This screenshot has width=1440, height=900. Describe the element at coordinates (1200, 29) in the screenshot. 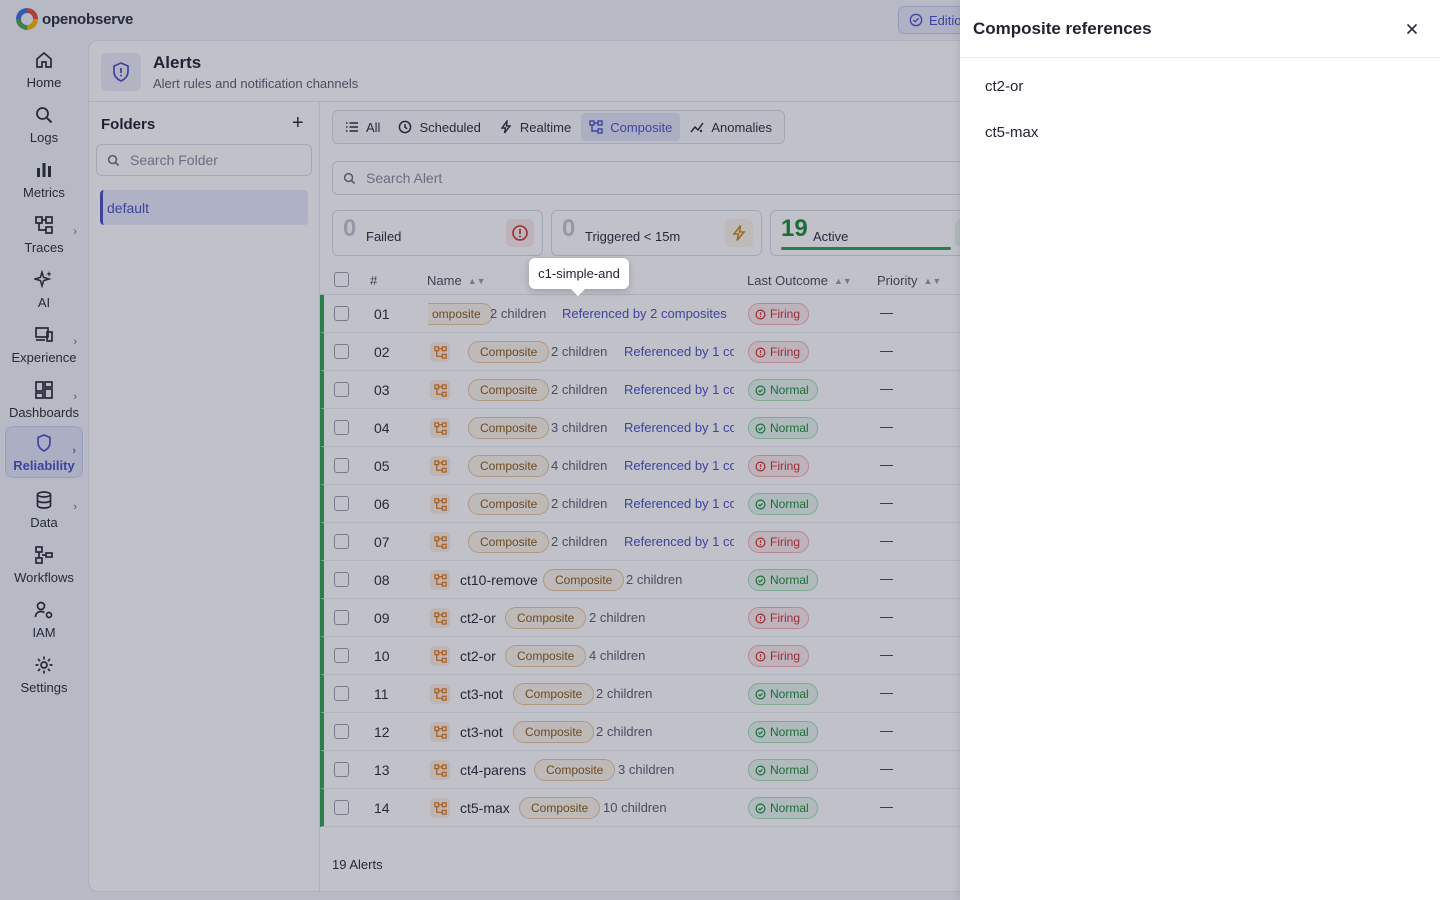

I see `drawer-header: Composite references` at that location.